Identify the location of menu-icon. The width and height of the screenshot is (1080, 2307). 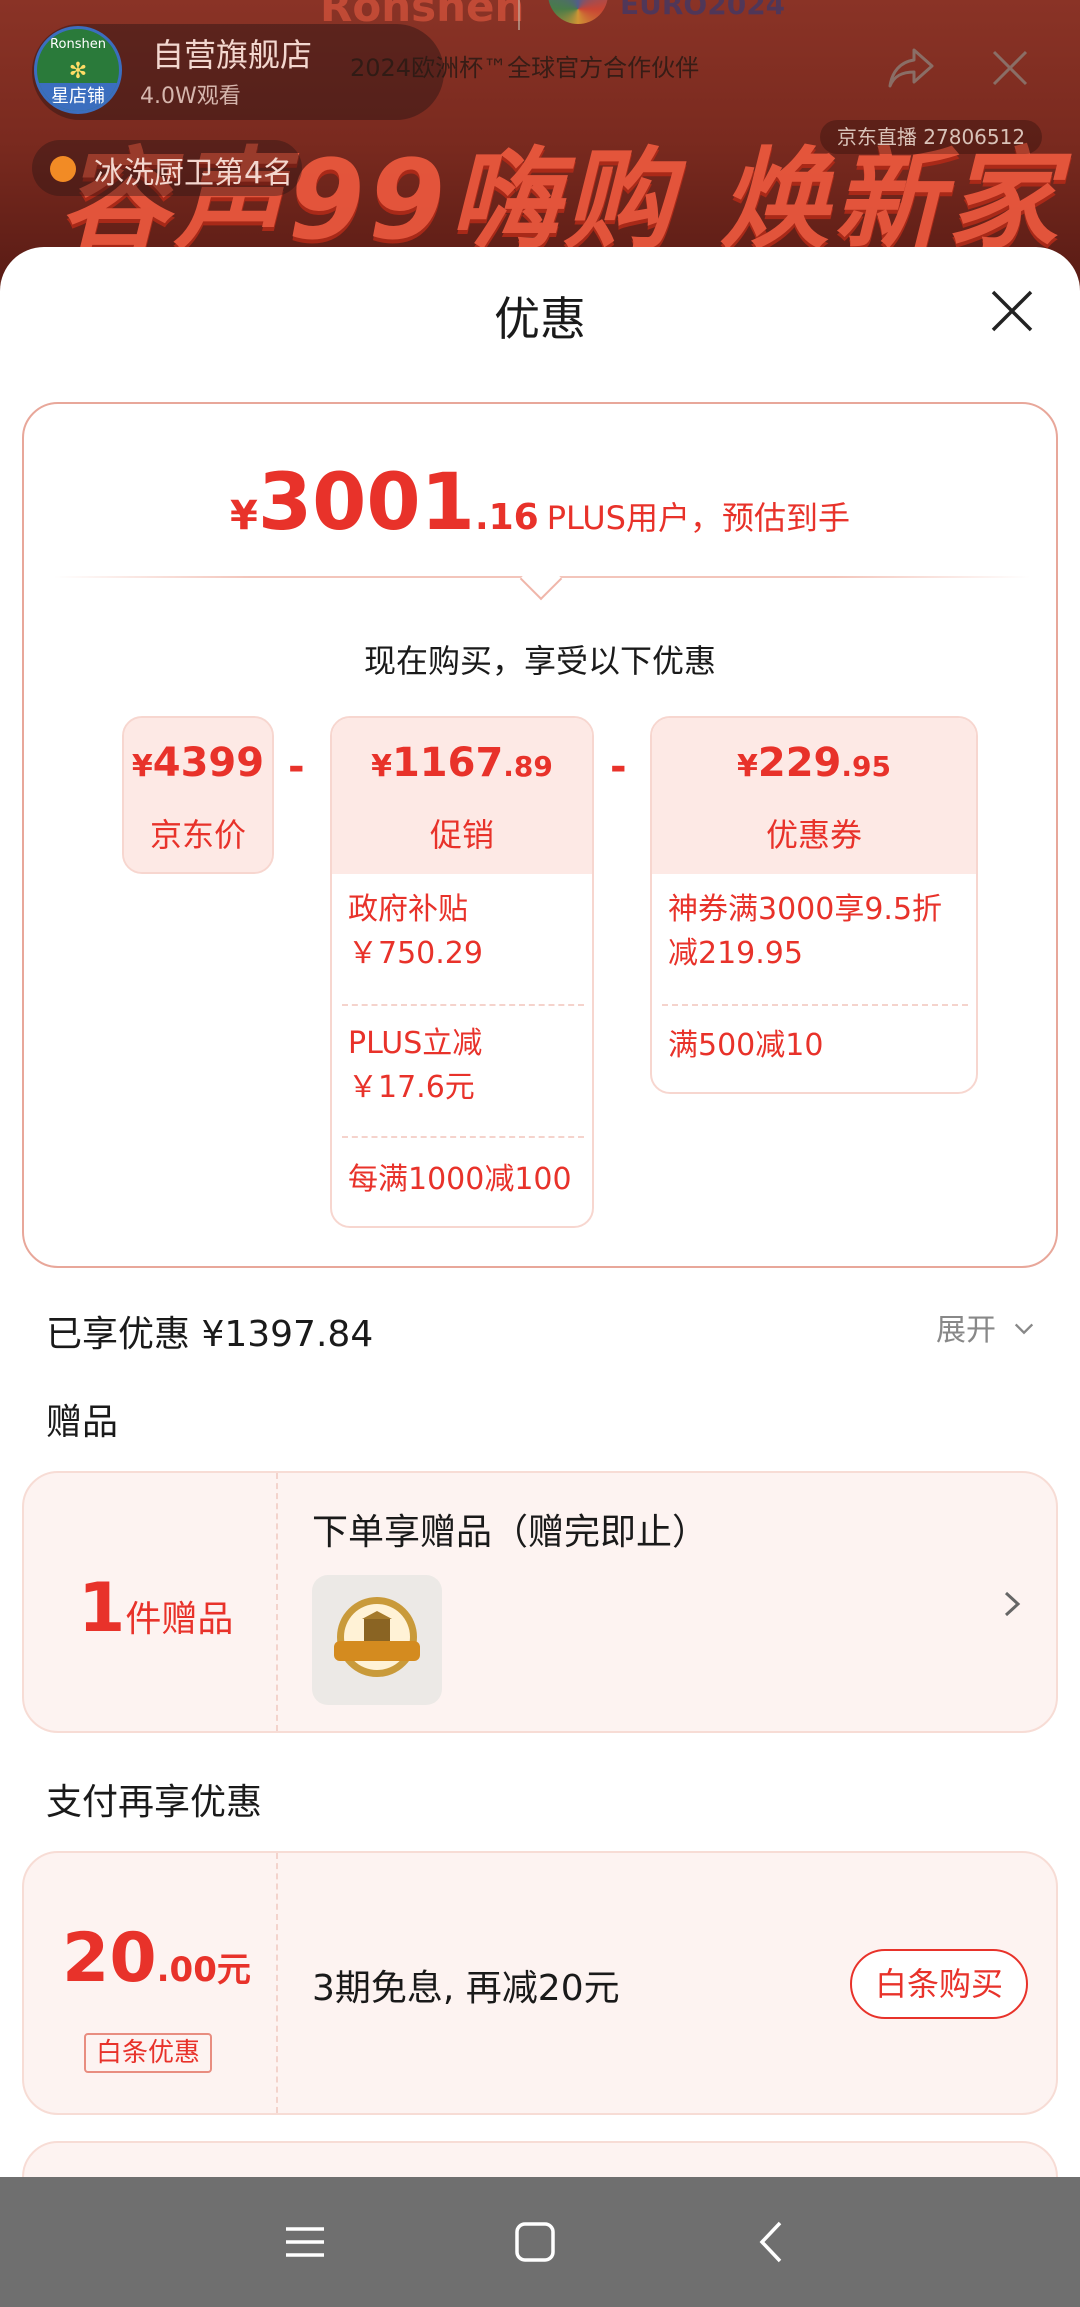
(305, 2242).